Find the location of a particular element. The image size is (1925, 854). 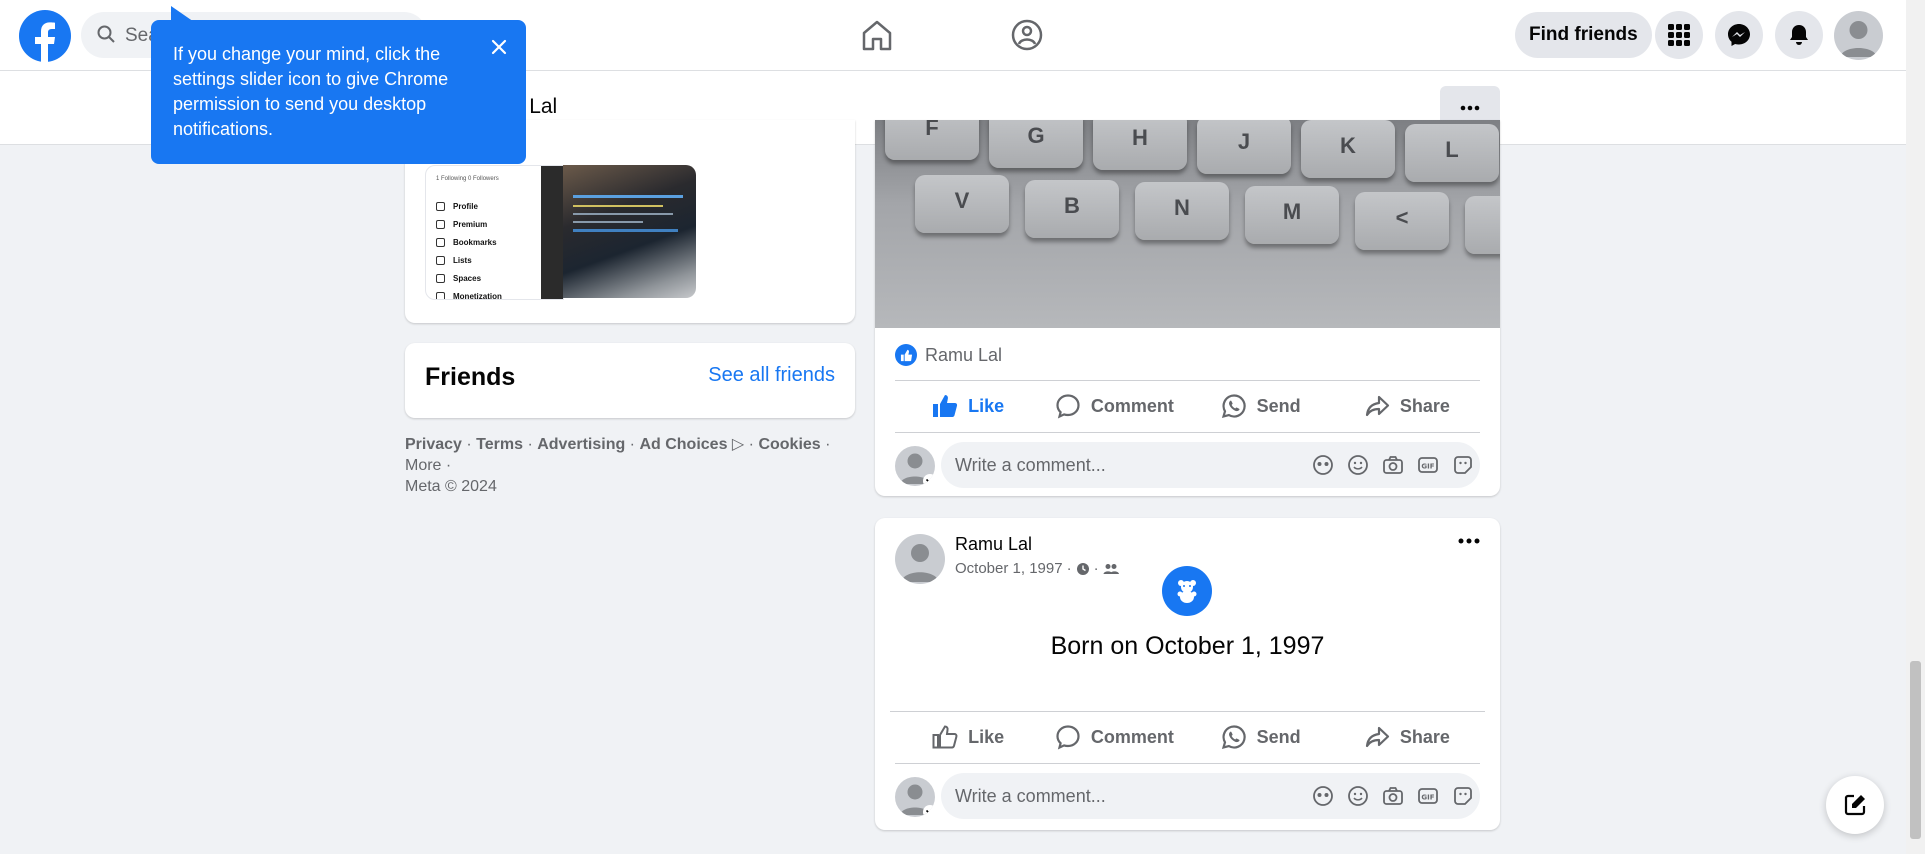

close-icon is located at coordinates (499, 47).